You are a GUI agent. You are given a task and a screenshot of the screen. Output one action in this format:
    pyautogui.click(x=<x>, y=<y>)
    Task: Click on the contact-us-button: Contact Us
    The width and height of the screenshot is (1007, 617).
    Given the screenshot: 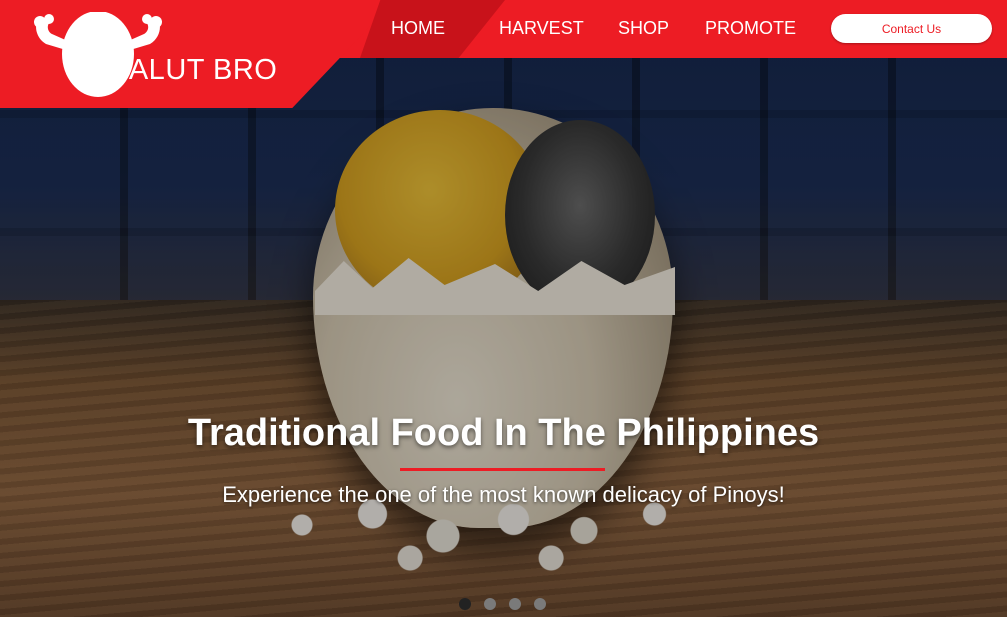 What is the action you would take?
    pyautogui.click(x=911, y=28)
    